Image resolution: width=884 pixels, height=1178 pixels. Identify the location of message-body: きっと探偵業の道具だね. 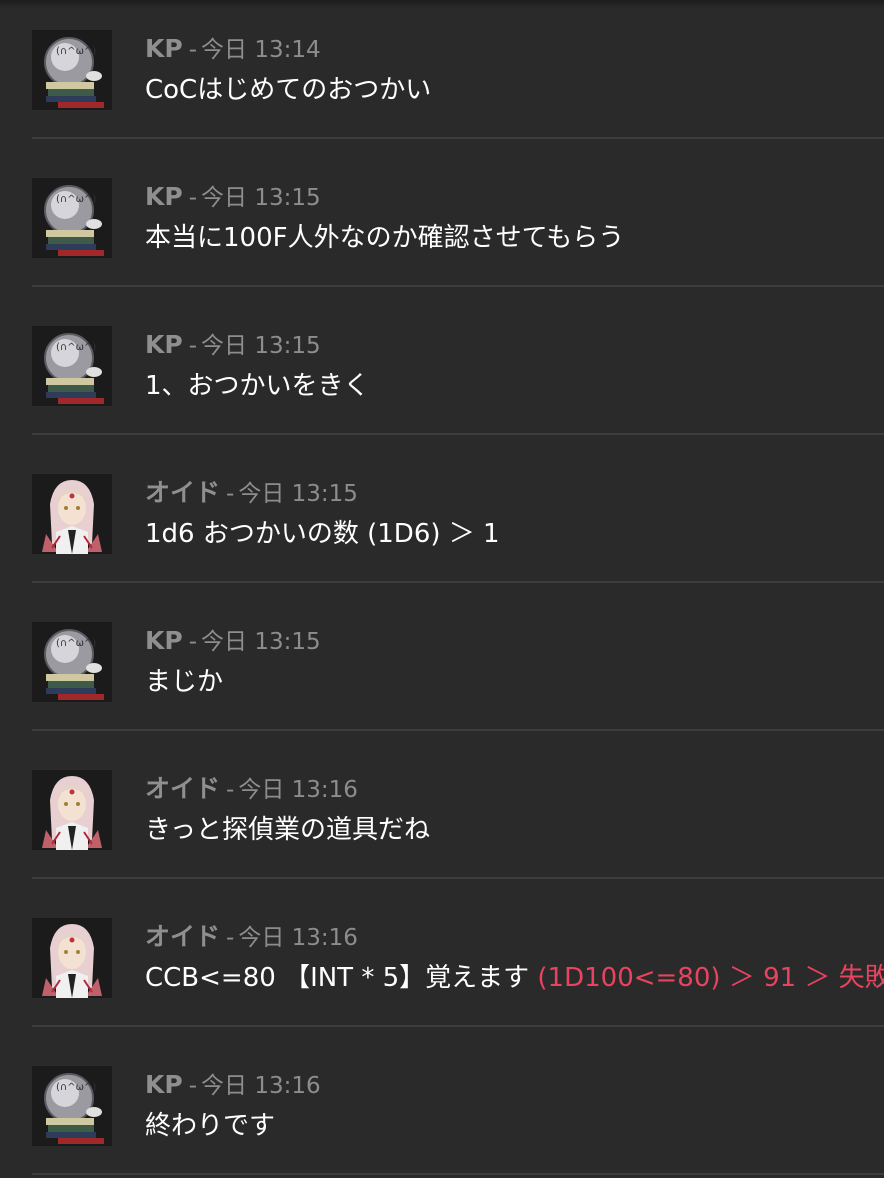
(287, 830).